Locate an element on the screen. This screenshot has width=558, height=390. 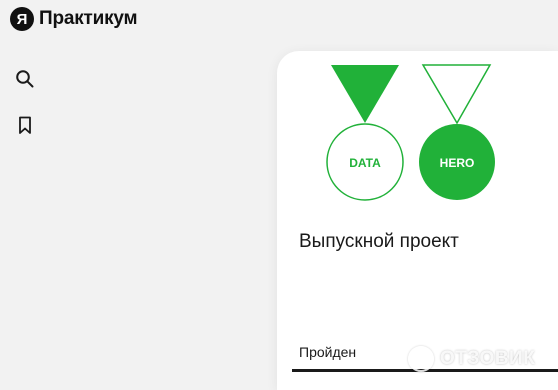
bookmark-button is located at coordinates (25, 125).